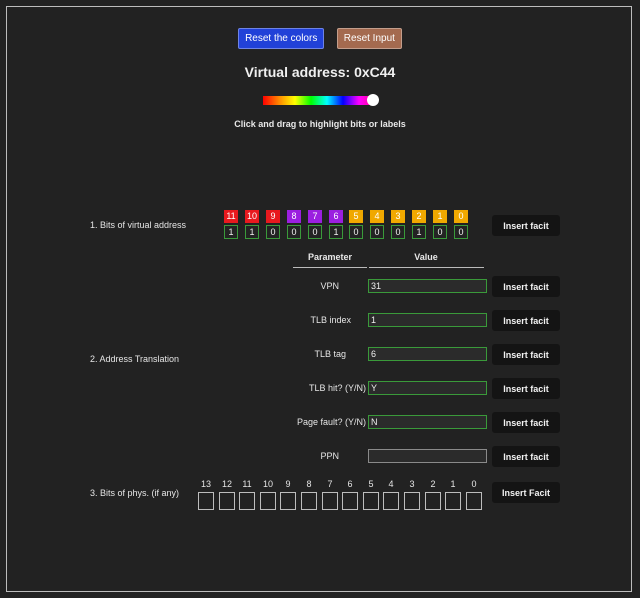  I want to click on phys-bit: 4, so click(391, 494).